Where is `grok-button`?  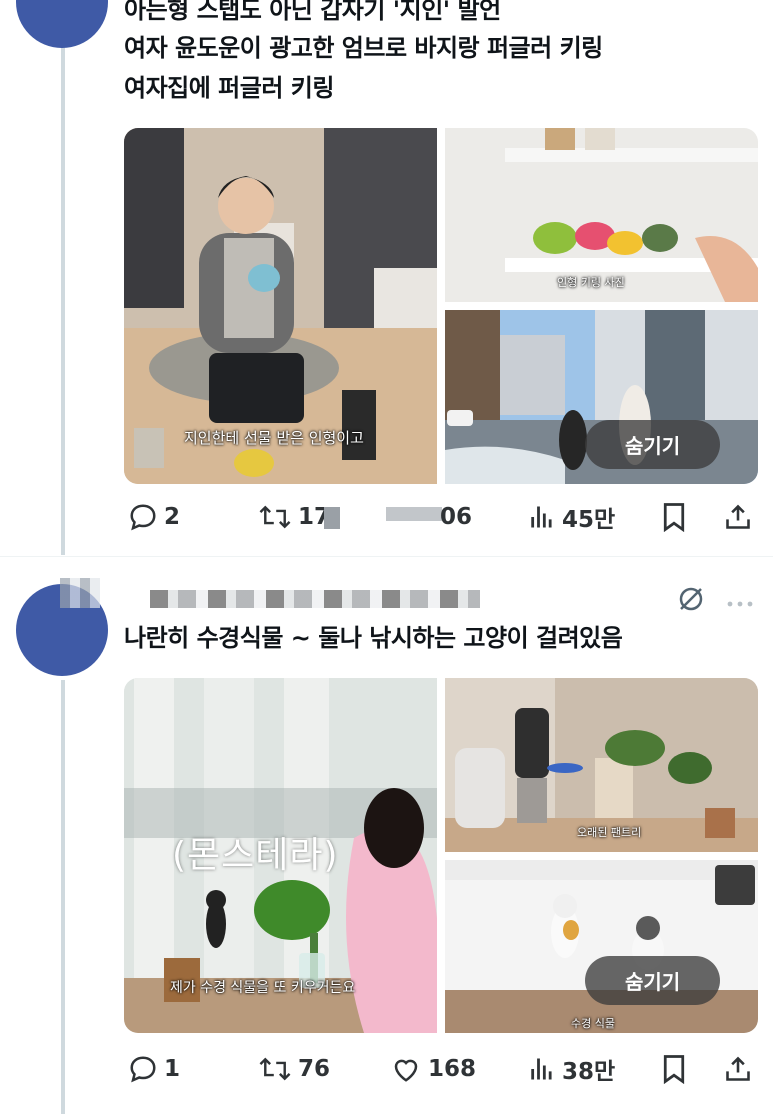
grok-button is located at coordinates (691, 601).